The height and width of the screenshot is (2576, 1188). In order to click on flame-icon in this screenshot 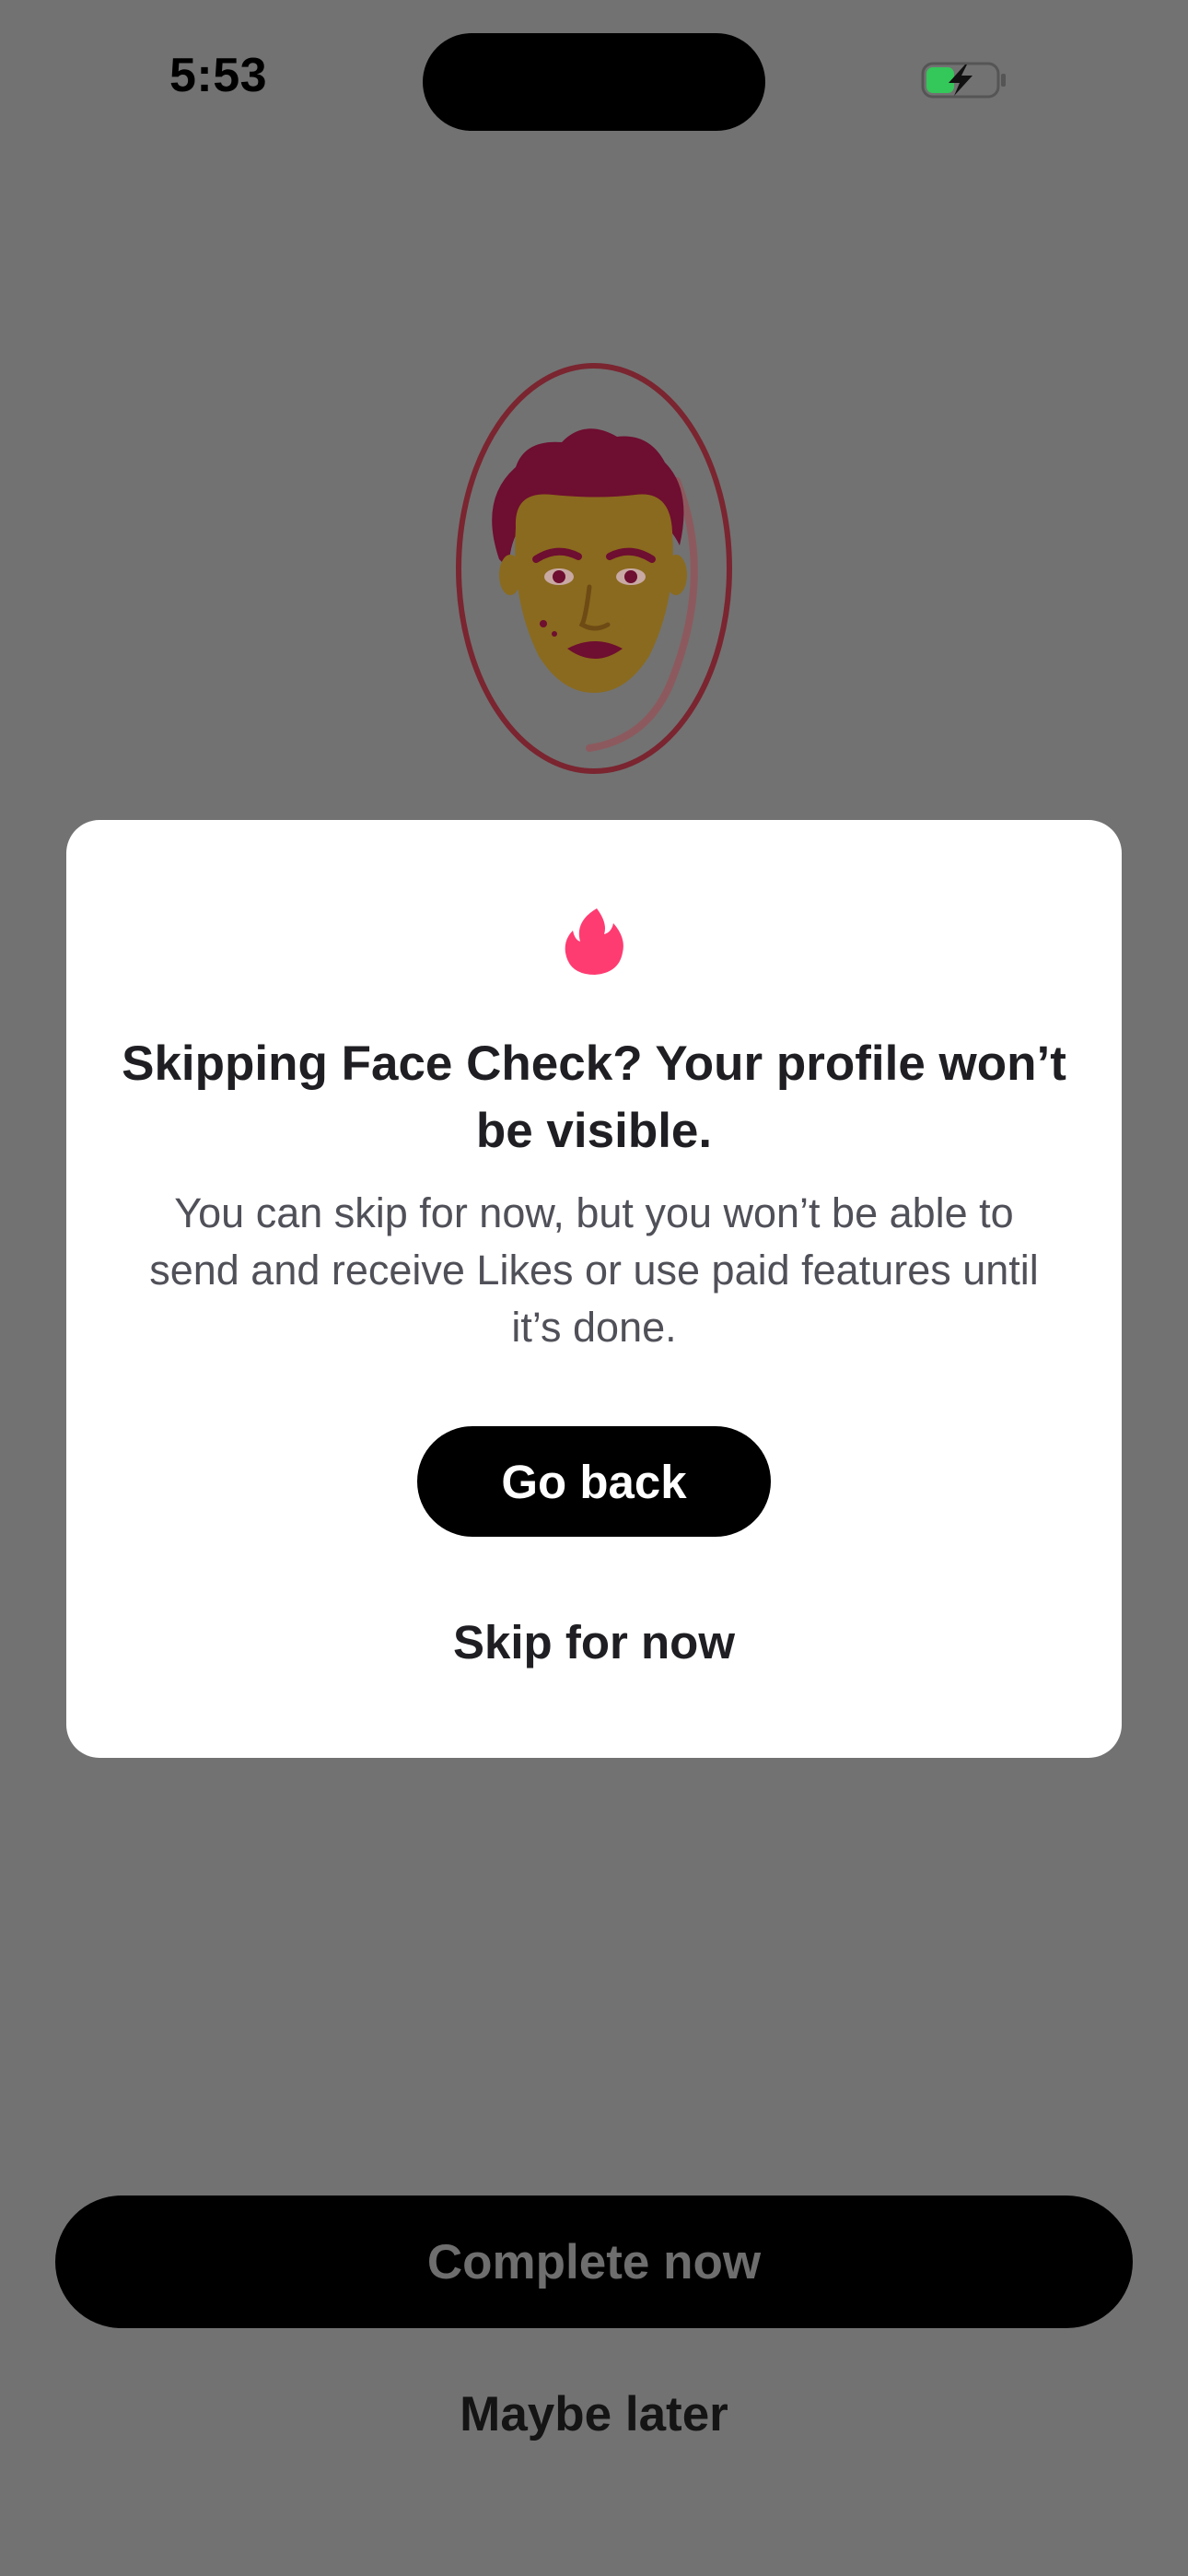, I will do `click(594, 941)`.